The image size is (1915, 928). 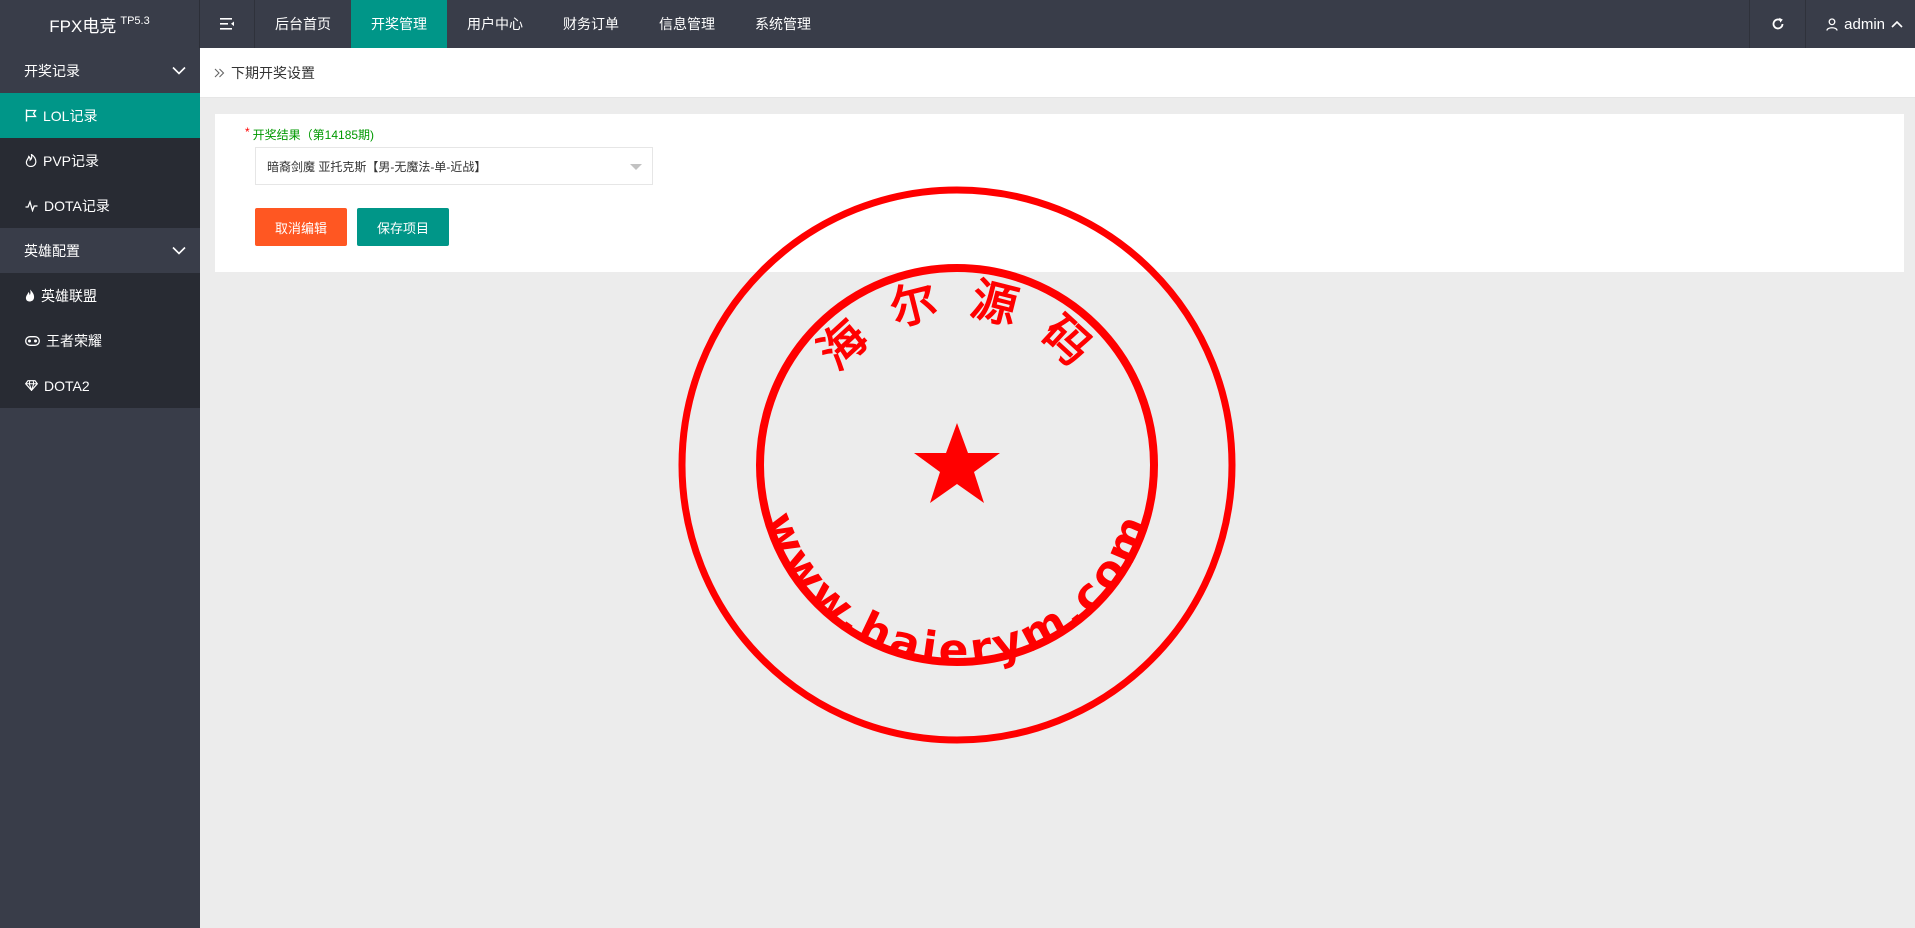 What do you see at coordinates (31, 160) in the screenshot?
I see `fire-icon` at bounding box center [31, 160].